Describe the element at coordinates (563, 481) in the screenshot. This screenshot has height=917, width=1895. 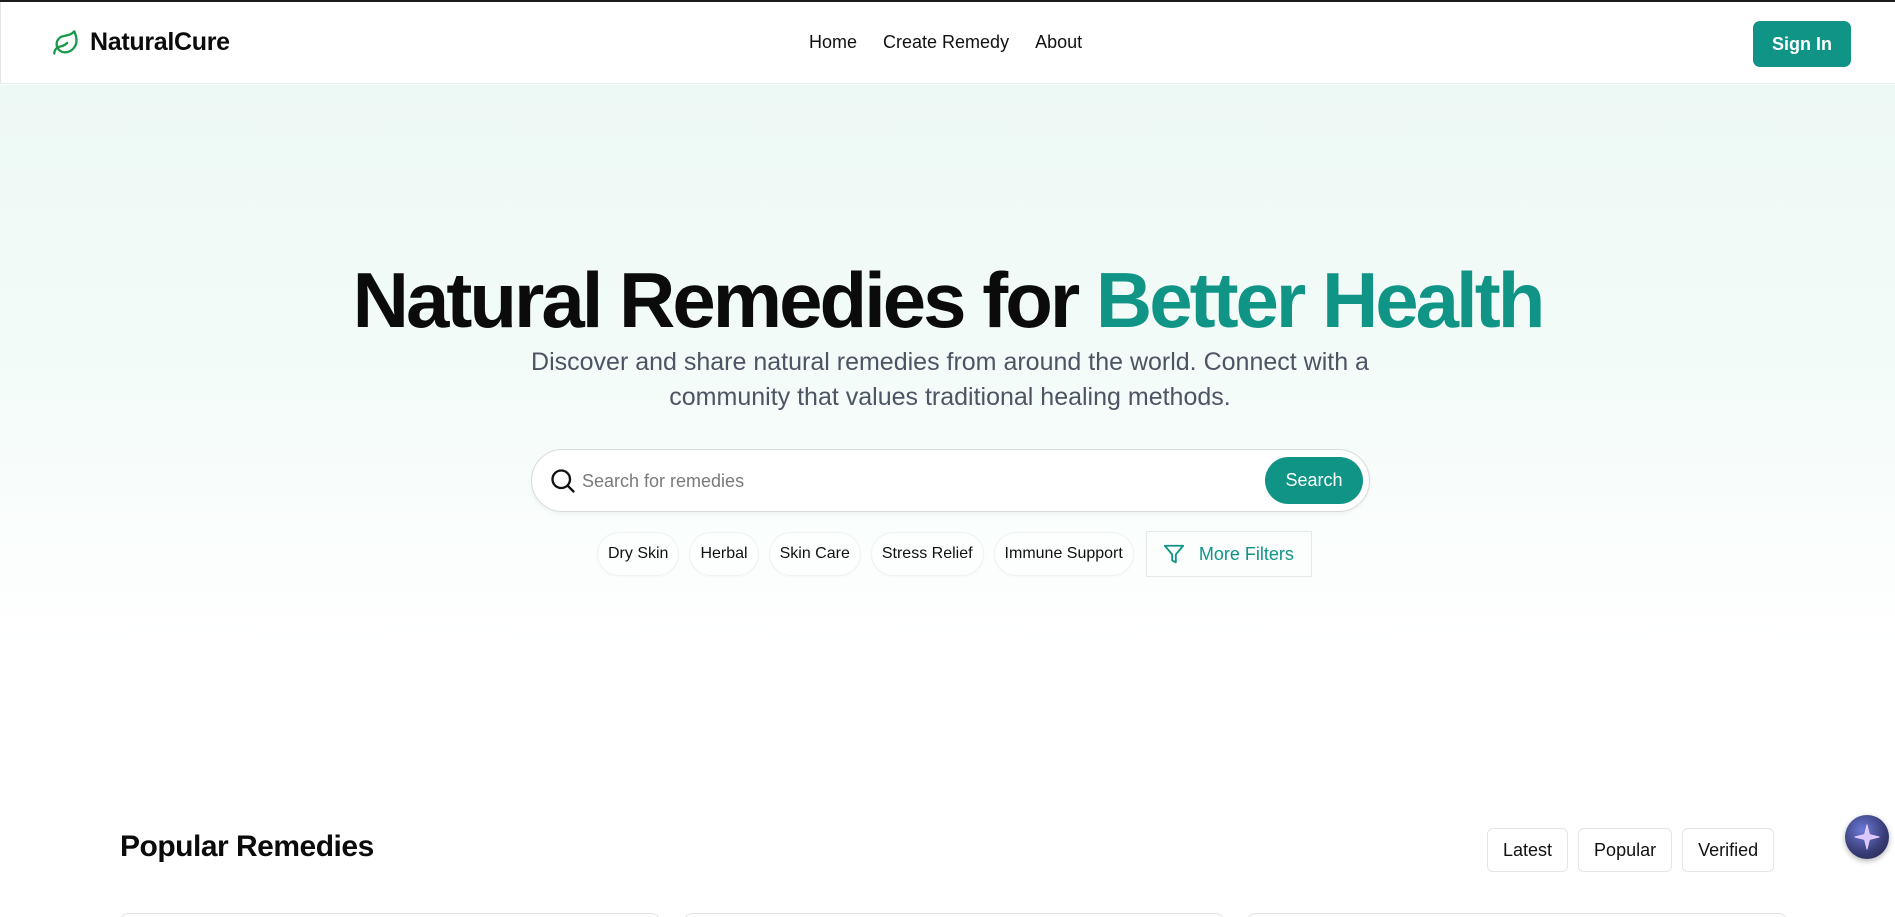
I see `search-icon` at that location.